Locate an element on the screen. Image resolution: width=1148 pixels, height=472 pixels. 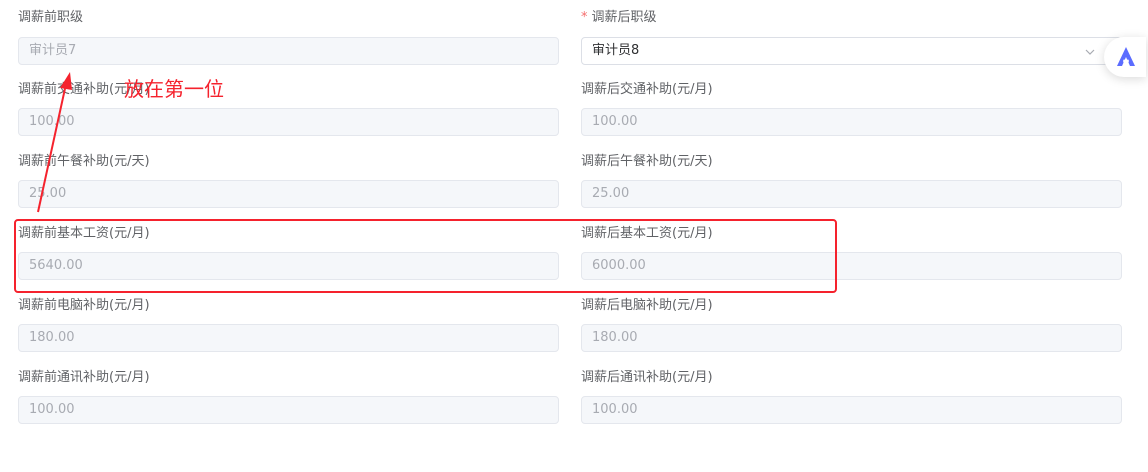
label-after-computer: 调薪后电脑补助(元/月) is located at coordinates (647, 305).